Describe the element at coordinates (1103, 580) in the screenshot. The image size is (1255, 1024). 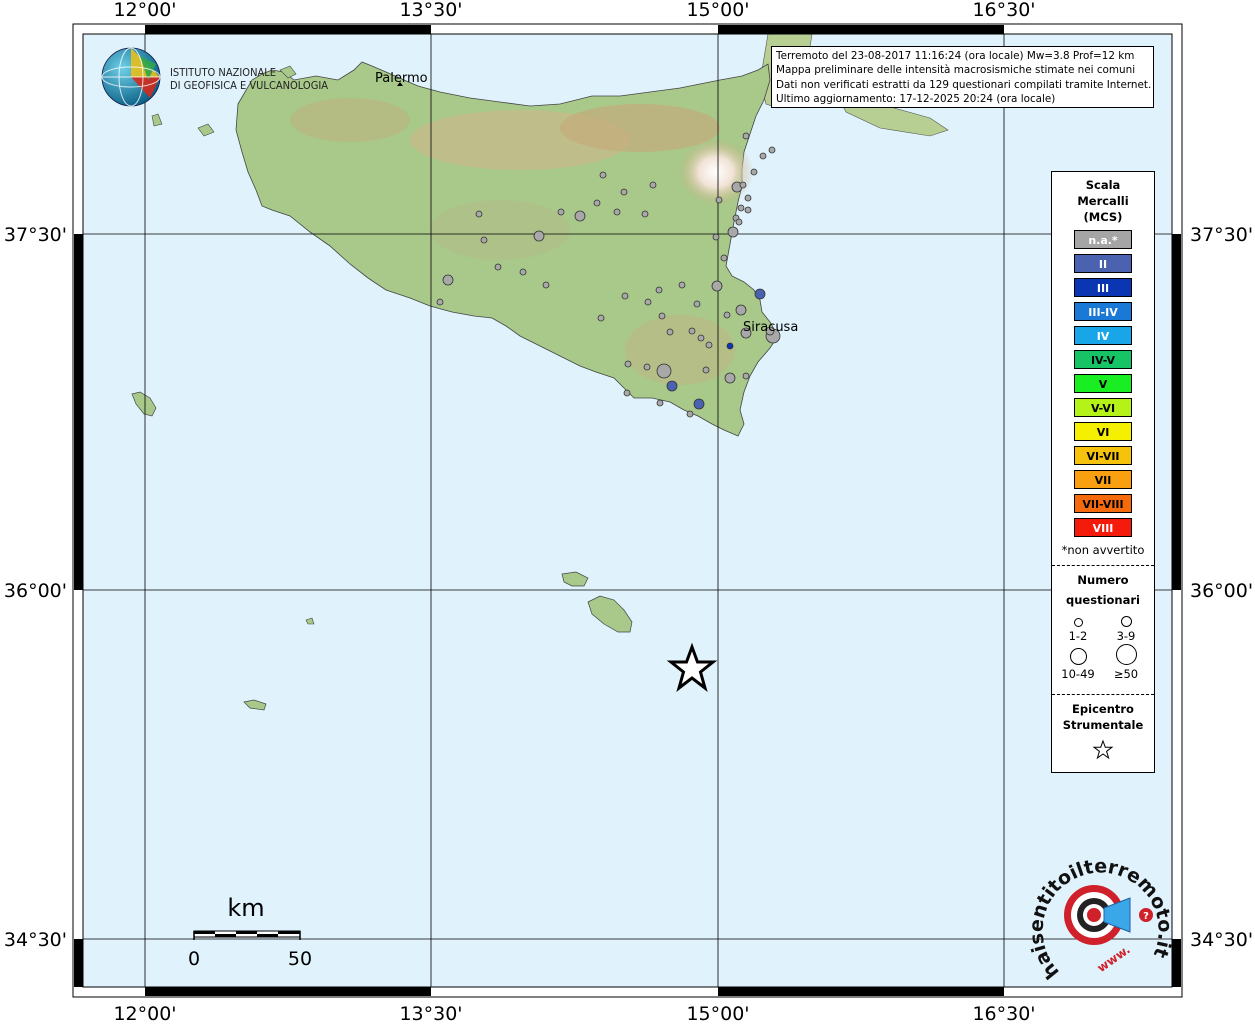
I see `count-title-line1: Numero` at that location.